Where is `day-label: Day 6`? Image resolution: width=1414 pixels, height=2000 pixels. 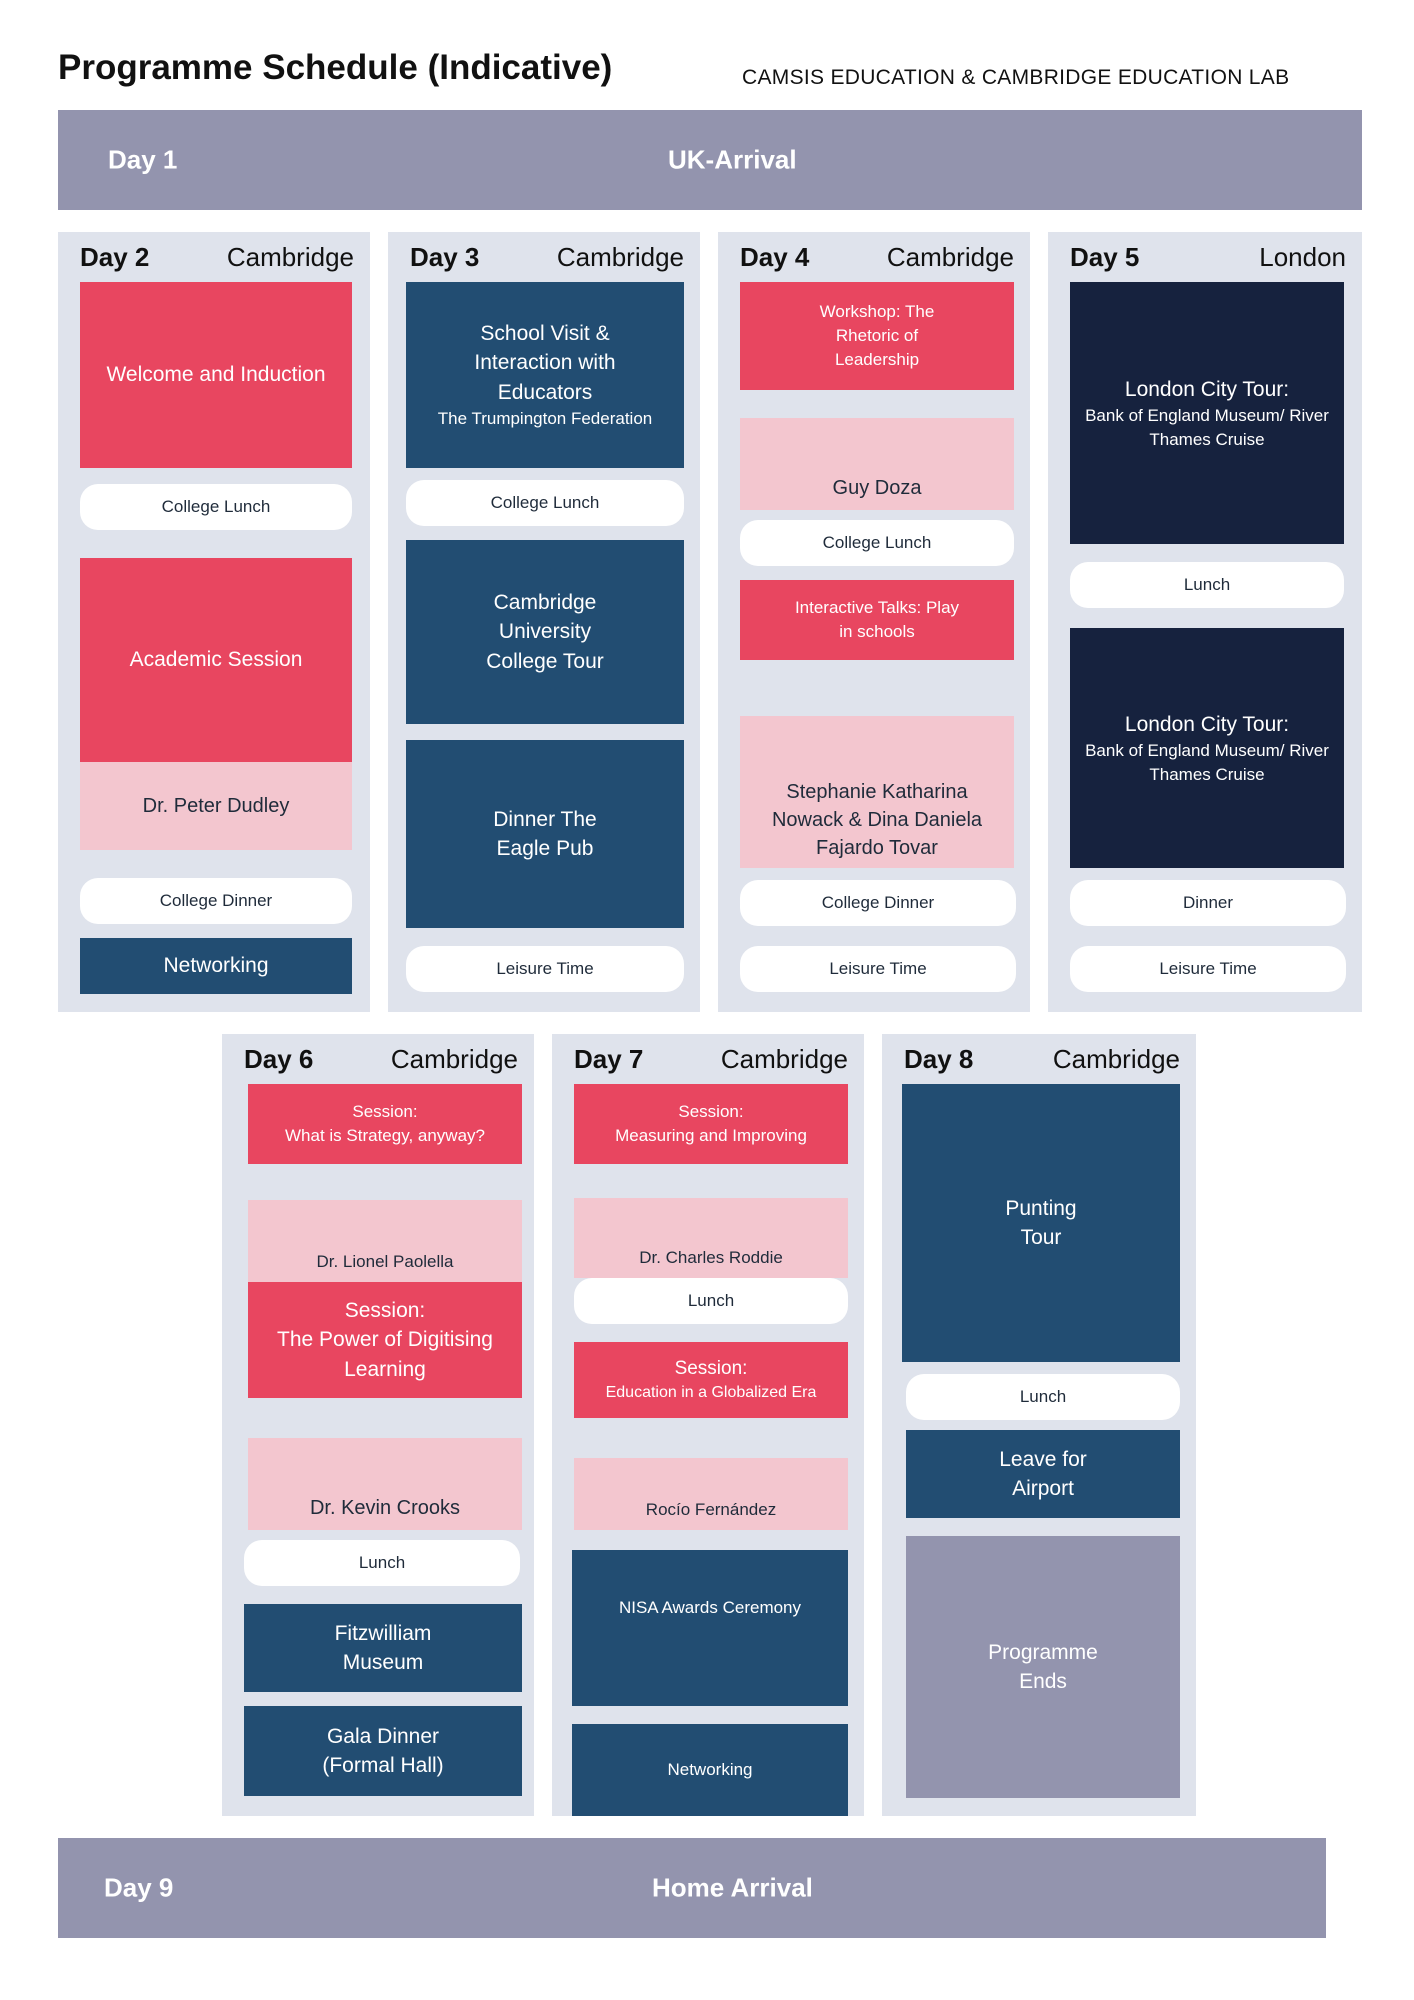
day-label: Day 6 is located at coordinates (279, 1059).